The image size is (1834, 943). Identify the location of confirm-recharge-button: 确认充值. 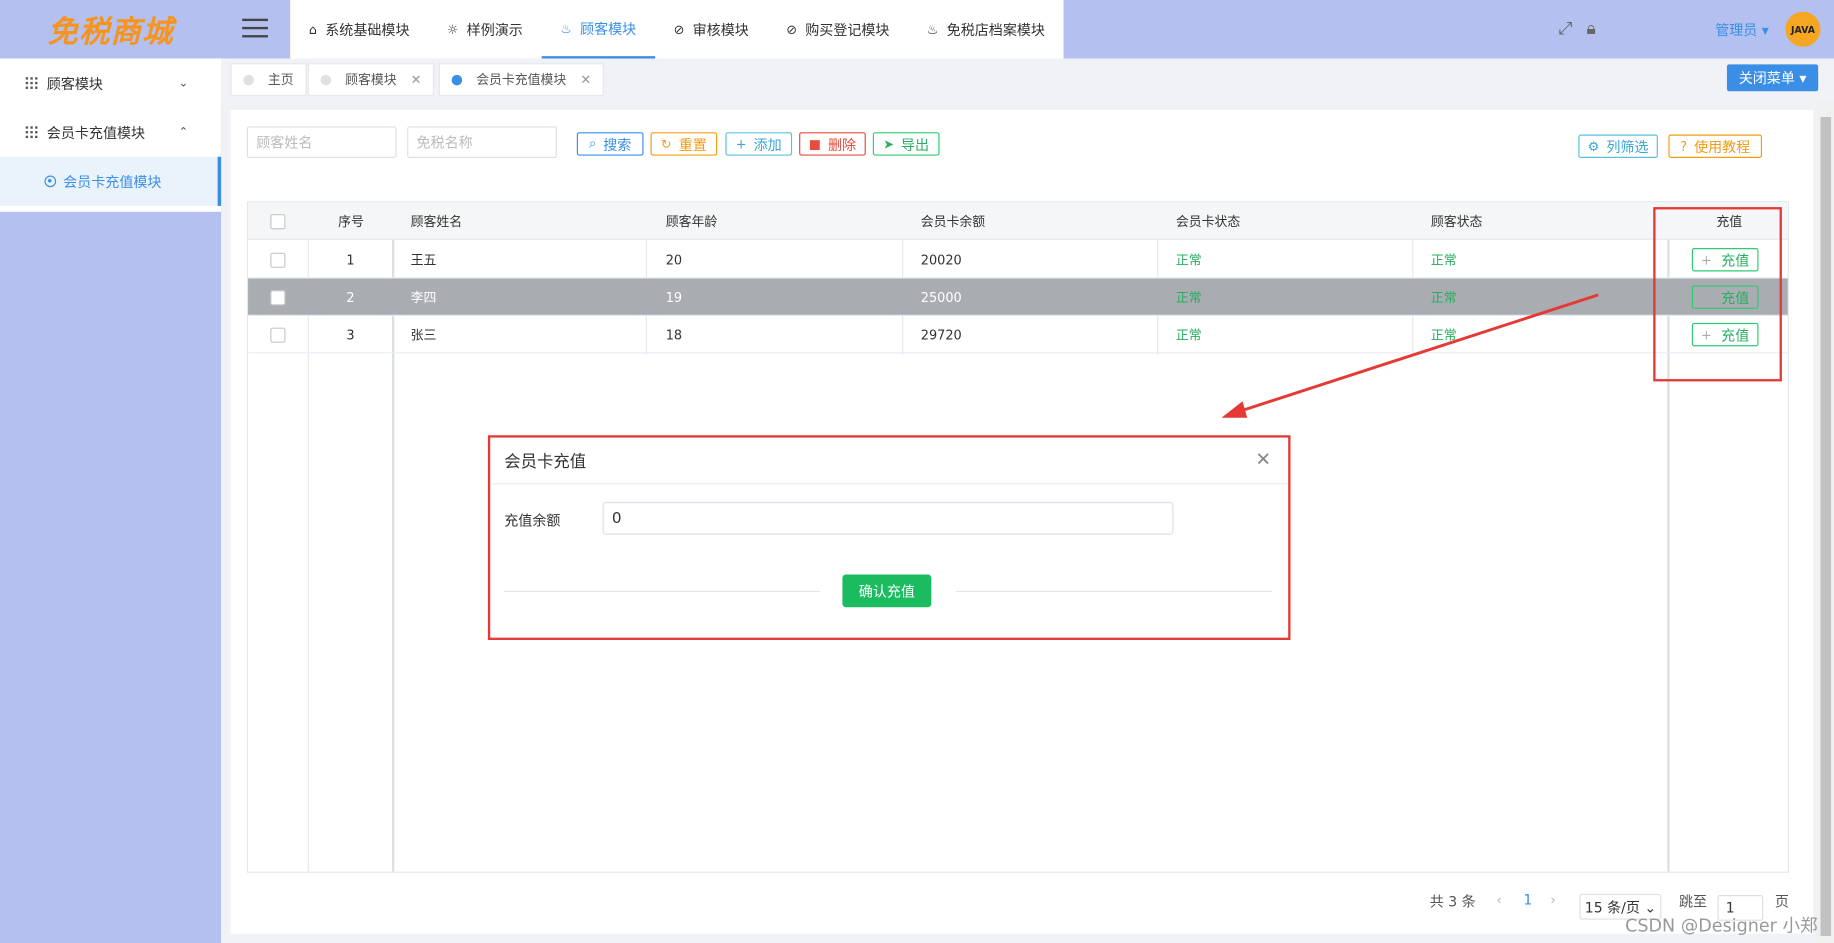
(887, 591).